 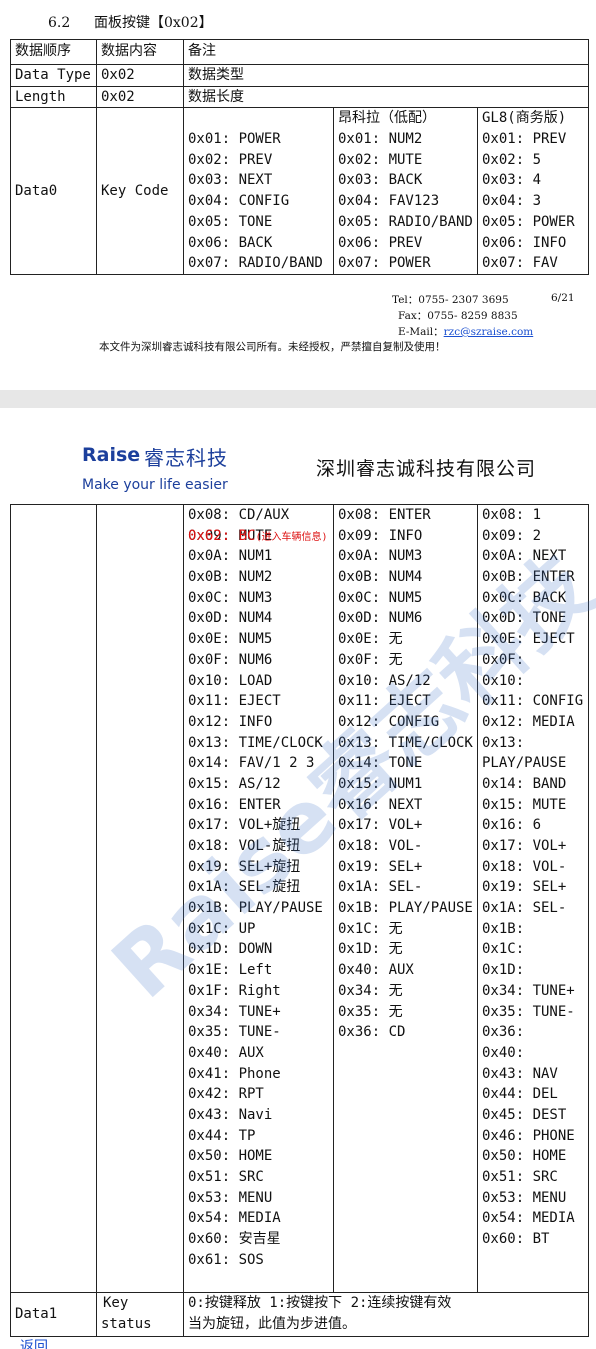 What do you see at coordinates (126, 1323) in the screenshot?
I see `data1-value-line2: status` at bounding box center [126, 1323].